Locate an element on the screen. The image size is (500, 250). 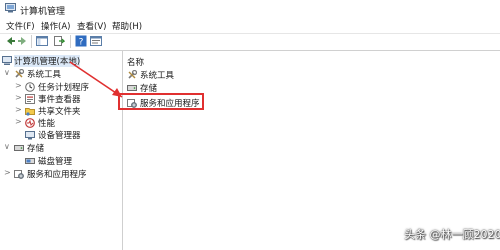
menu-file: 文件(F) is located at coordinates (20, 26).